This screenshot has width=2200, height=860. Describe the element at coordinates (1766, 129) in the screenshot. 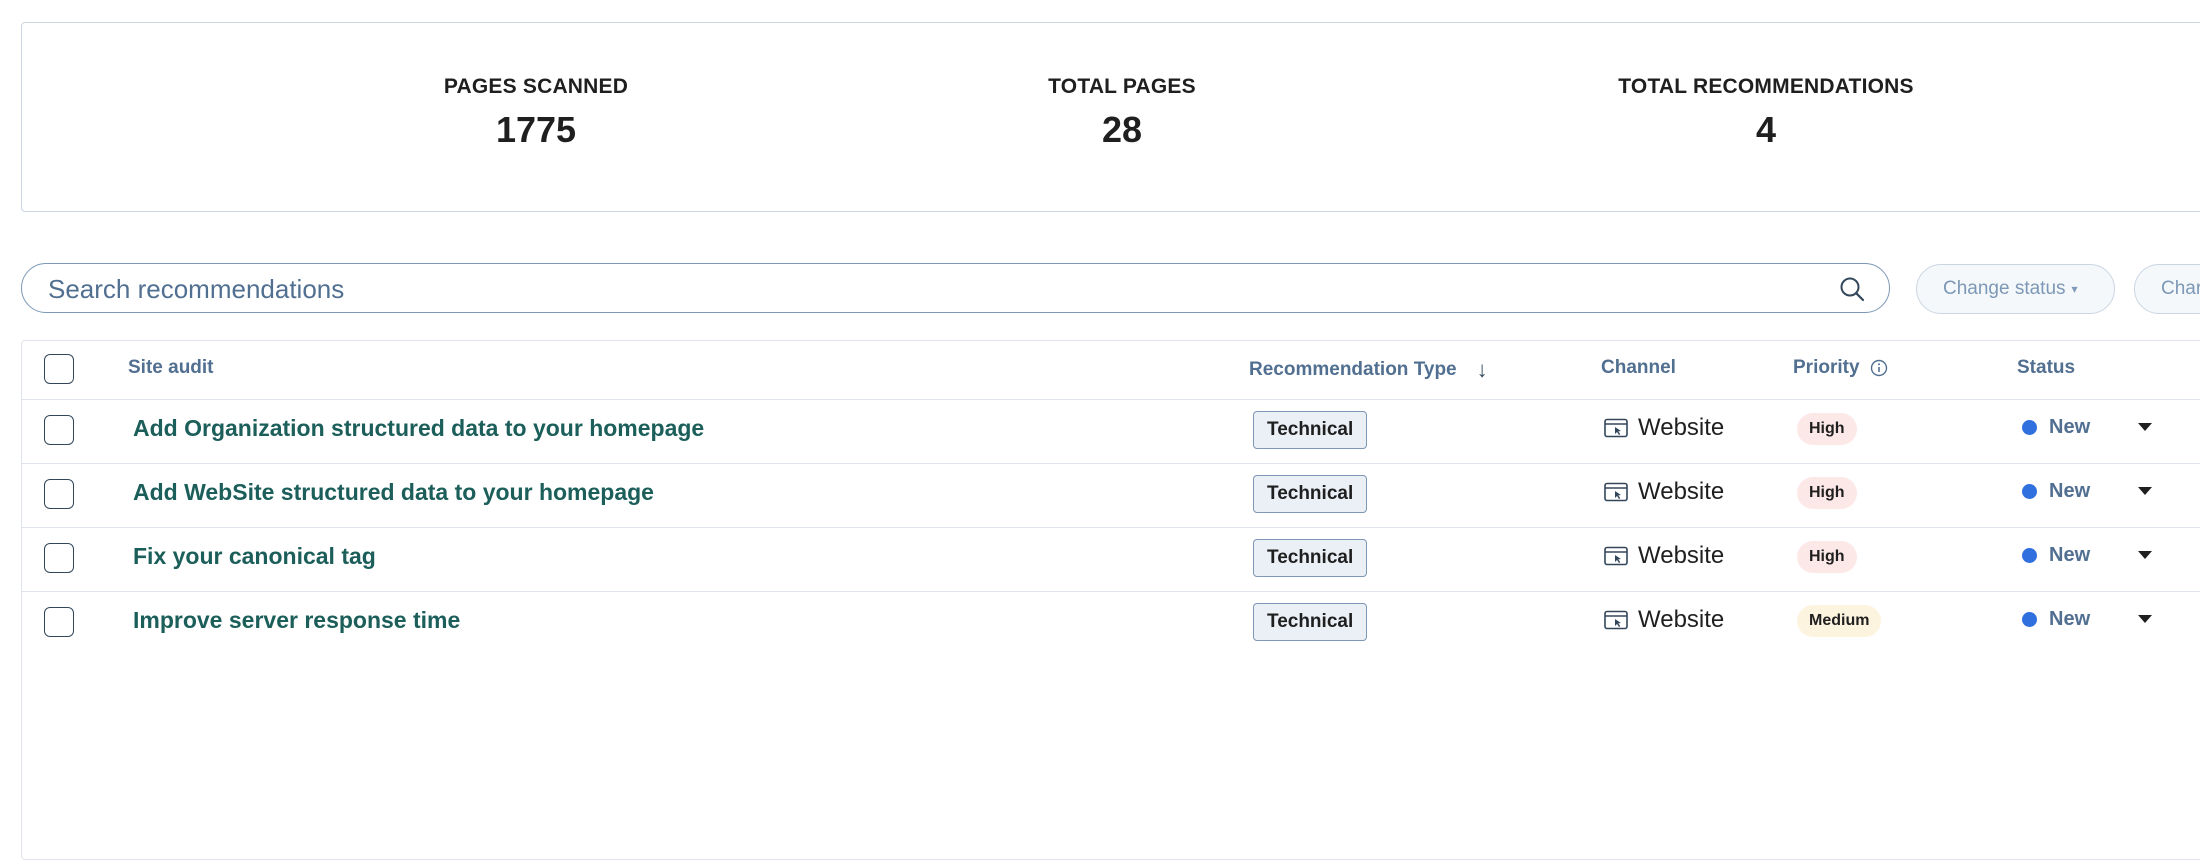

I see `stat-value: 4` at that location.